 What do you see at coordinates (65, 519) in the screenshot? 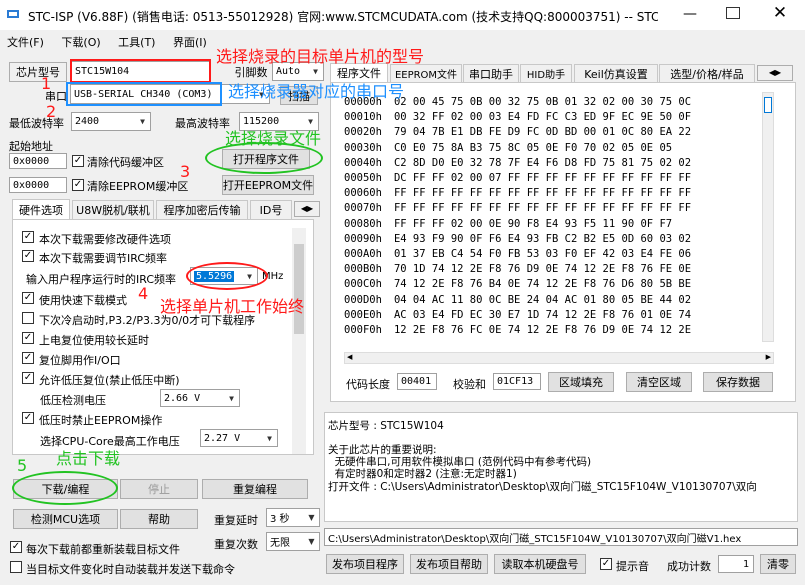
I see `detect-mcu-button: 检测MCU选项` at bounding box center [65, 519].